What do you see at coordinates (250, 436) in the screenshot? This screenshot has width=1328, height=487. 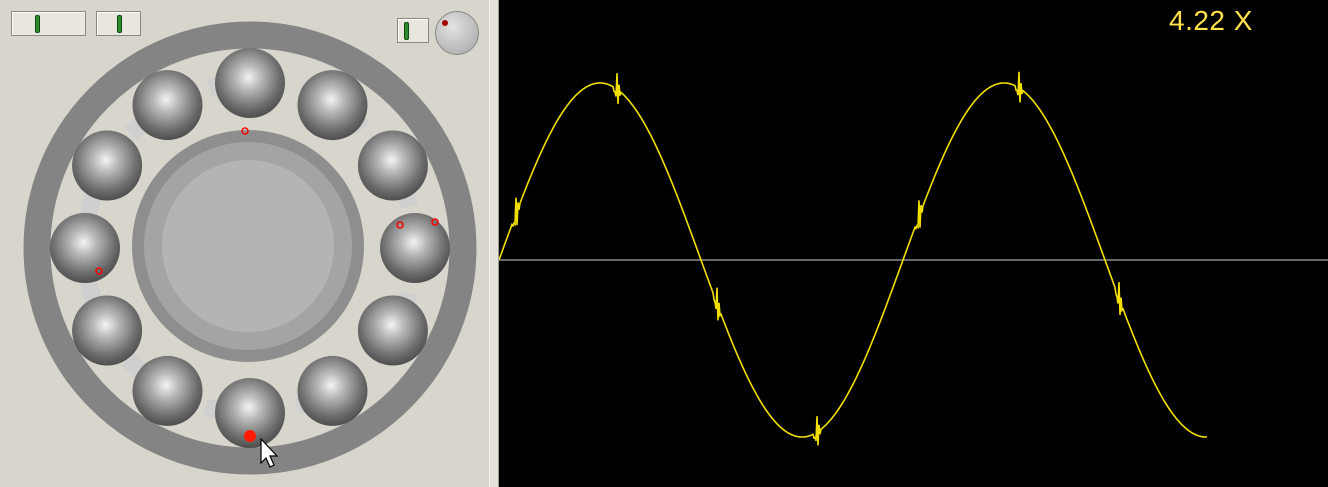 I see `defect-marker-active` at bounding box center [250, 436].